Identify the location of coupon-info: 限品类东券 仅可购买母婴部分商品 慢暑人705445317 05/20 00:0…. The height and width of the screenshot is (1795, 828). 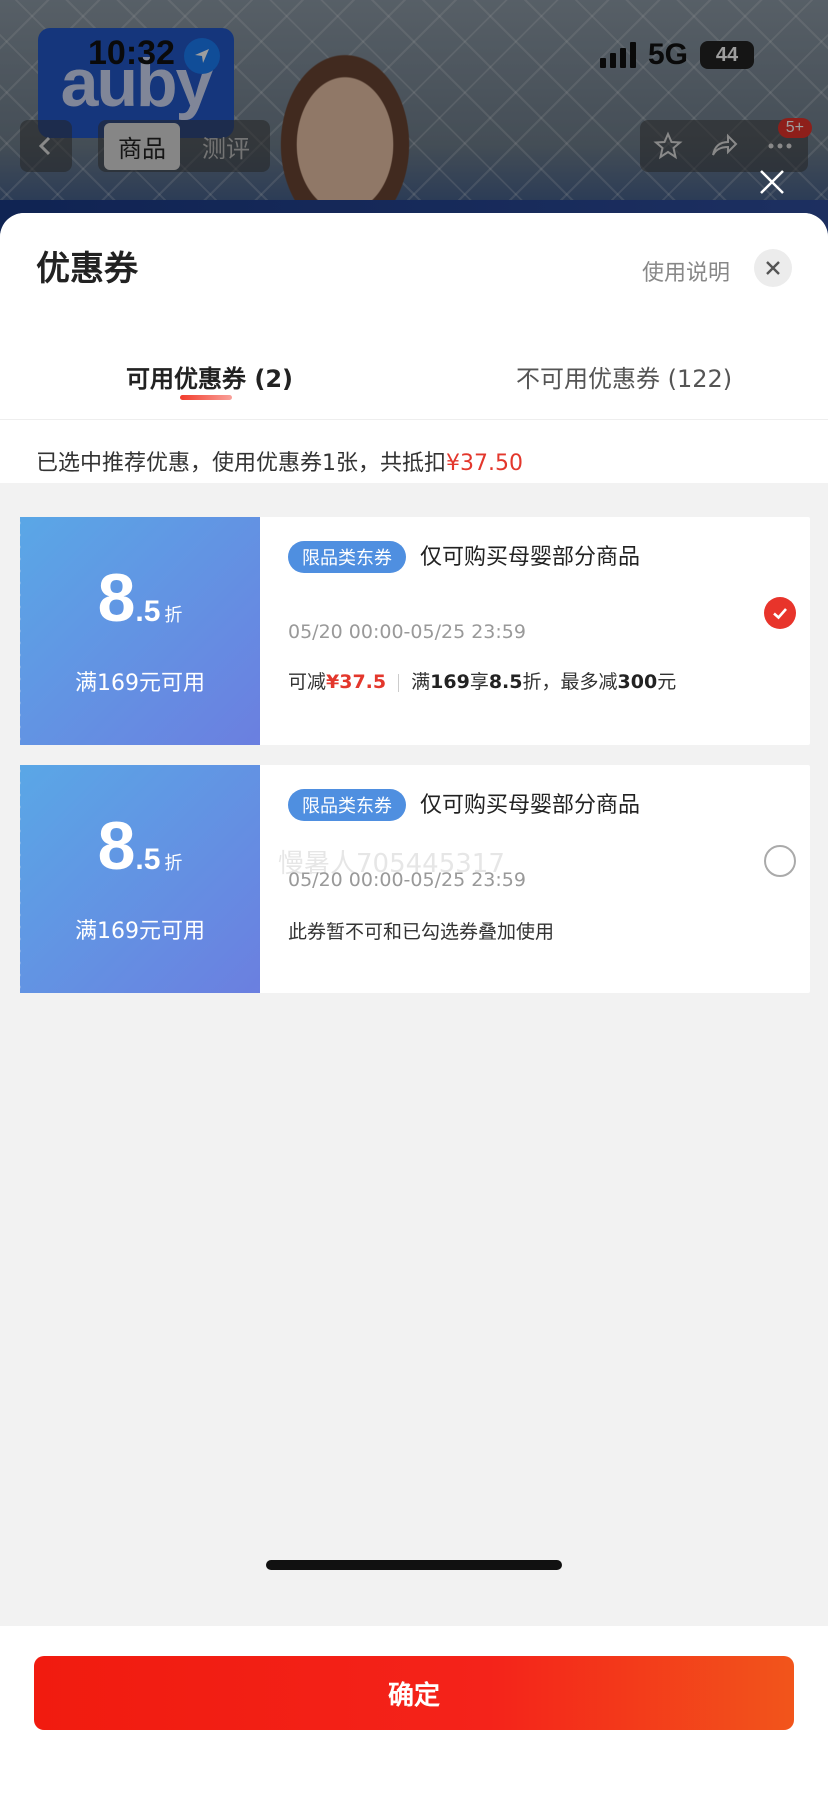
(535, 879).